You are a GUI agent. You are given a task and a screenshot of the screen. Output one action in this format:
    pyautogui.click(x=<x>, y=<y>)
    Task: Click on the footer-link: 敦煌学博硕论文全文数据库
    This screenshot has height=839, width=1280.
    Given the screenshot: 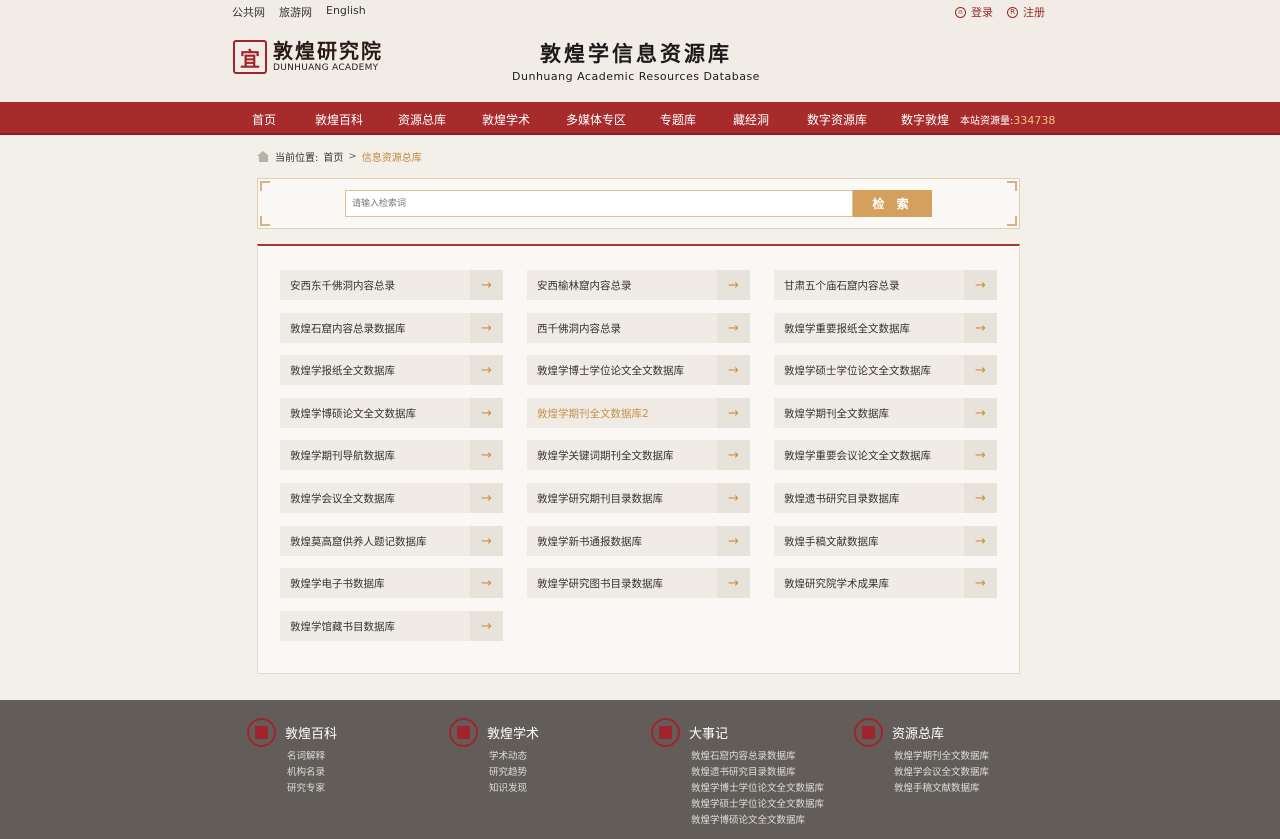 What is the action you would take?
    pyautogui.click(x=757, y=821)
    